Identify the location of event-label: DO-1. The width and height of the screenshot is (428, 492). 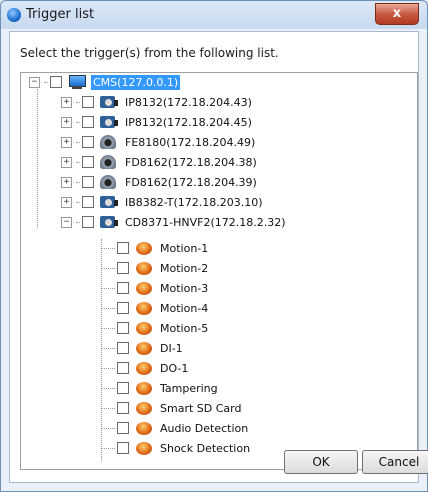
(174, 368).